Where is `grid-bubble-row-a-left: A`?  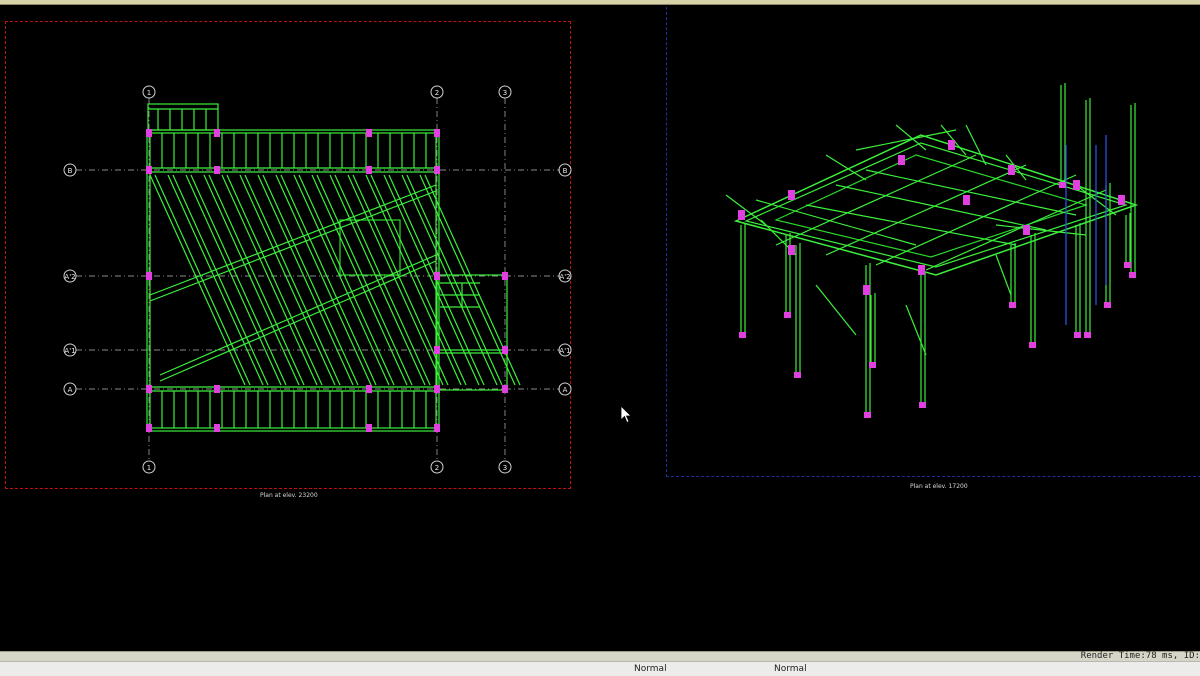
grid-bubble-row-a-left: A is located at coordinates (70, 389).